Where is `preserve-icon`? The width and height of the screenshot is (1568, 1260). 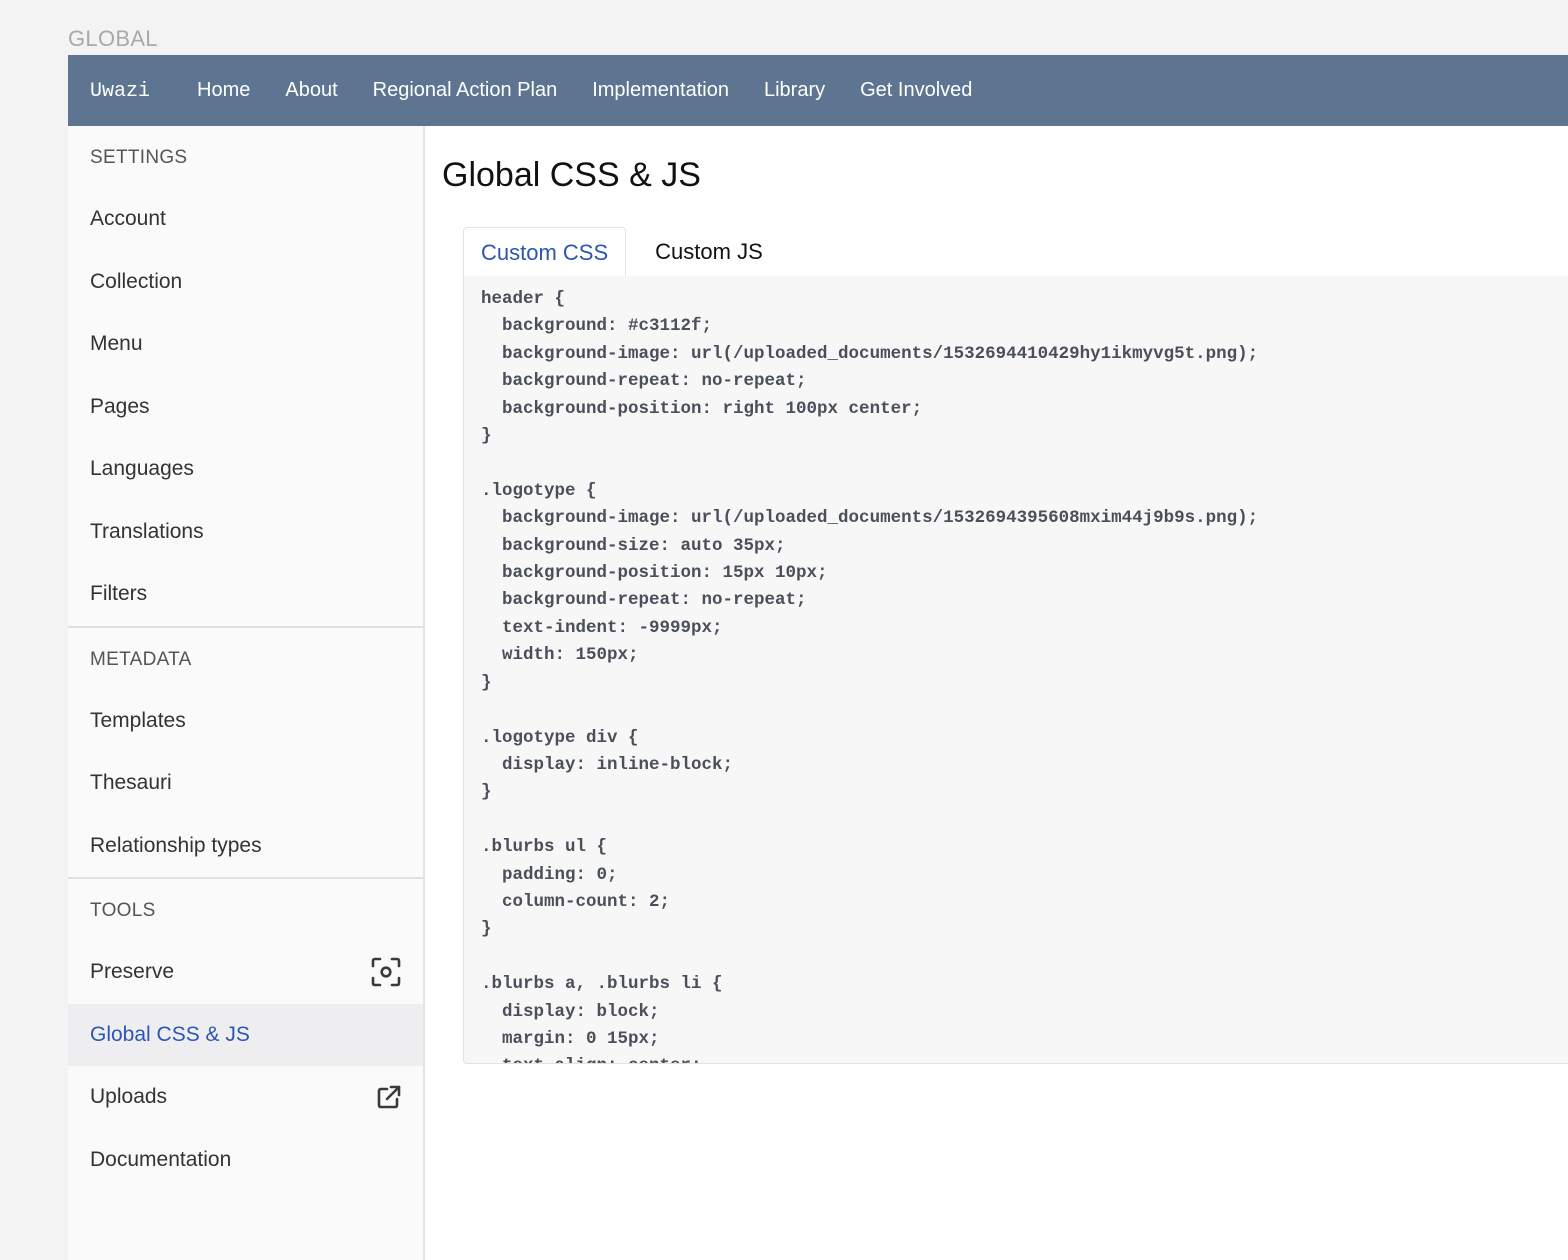 preserve-icon is located at coordinates (386, 972).